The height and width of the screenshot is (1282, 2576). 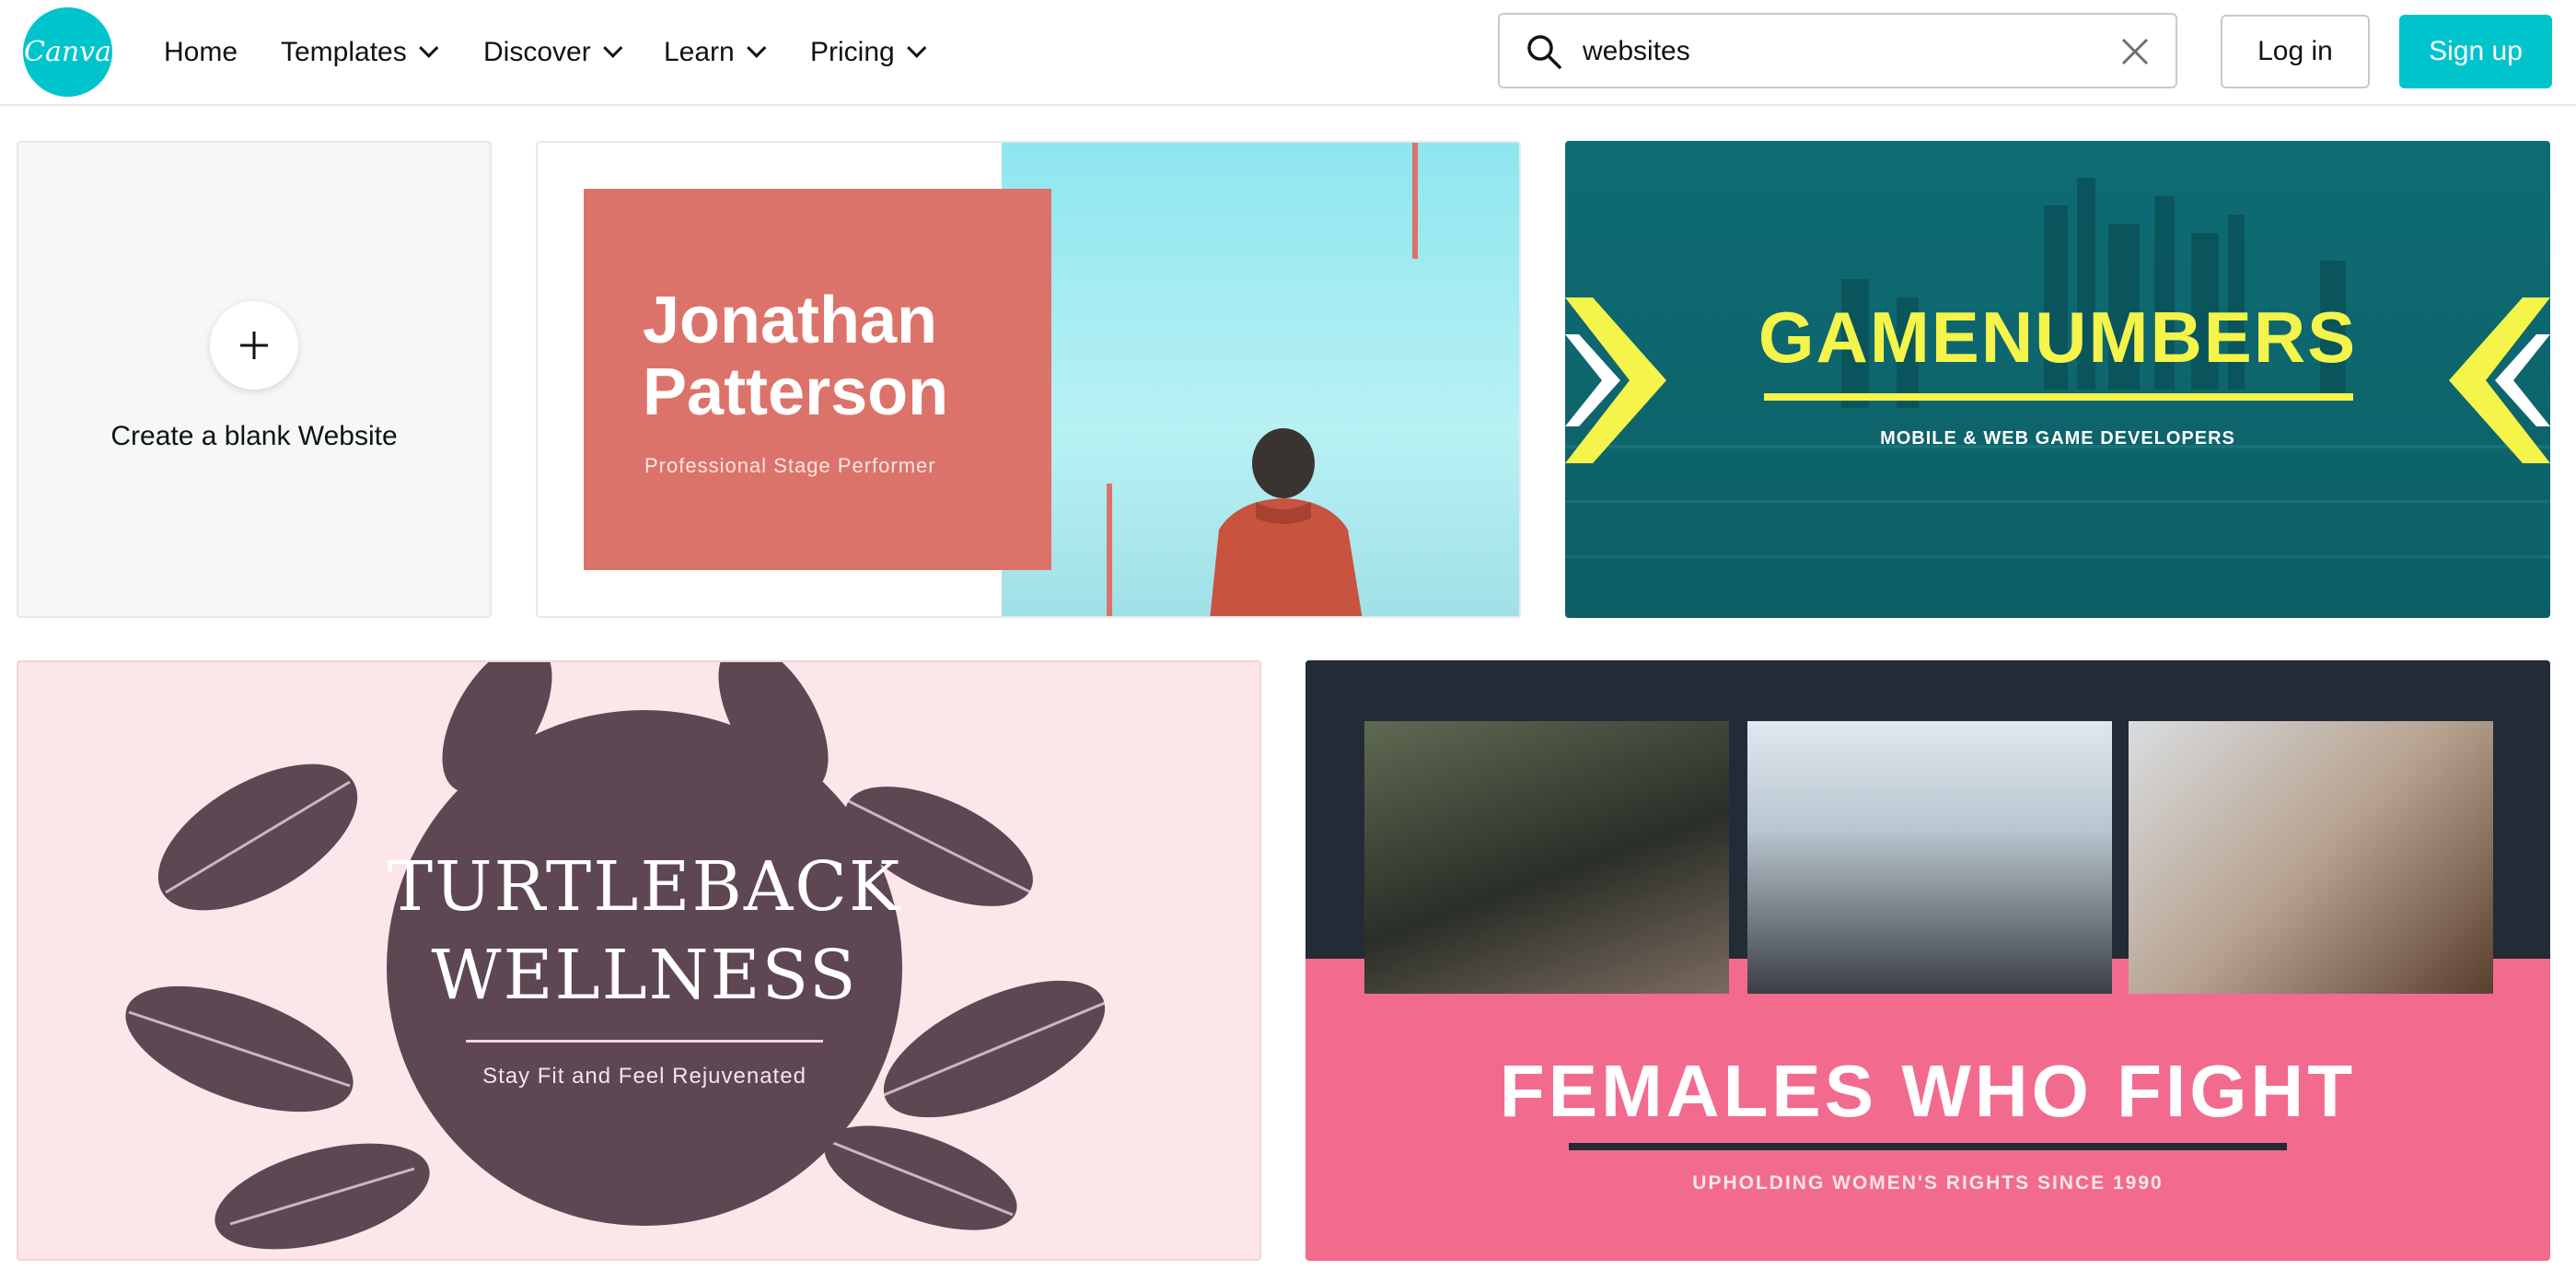 I want to click on jonathan-title: Jonathan Patterson, so click(x=796, y=357).